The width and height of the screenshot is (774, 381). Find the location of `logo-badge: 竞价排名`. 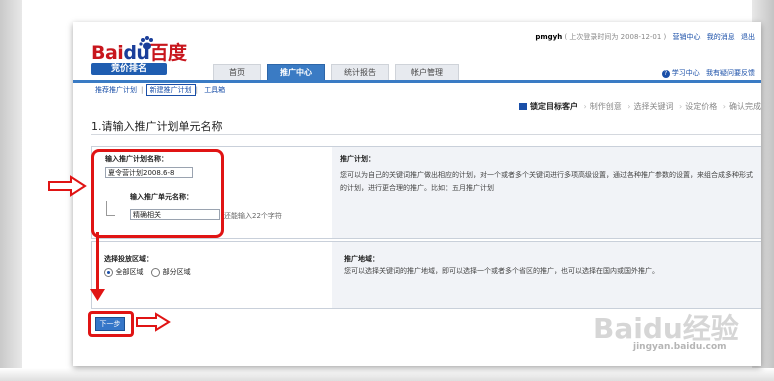

logo-badge: 竞价排名 is located at coordinates (129, 69).